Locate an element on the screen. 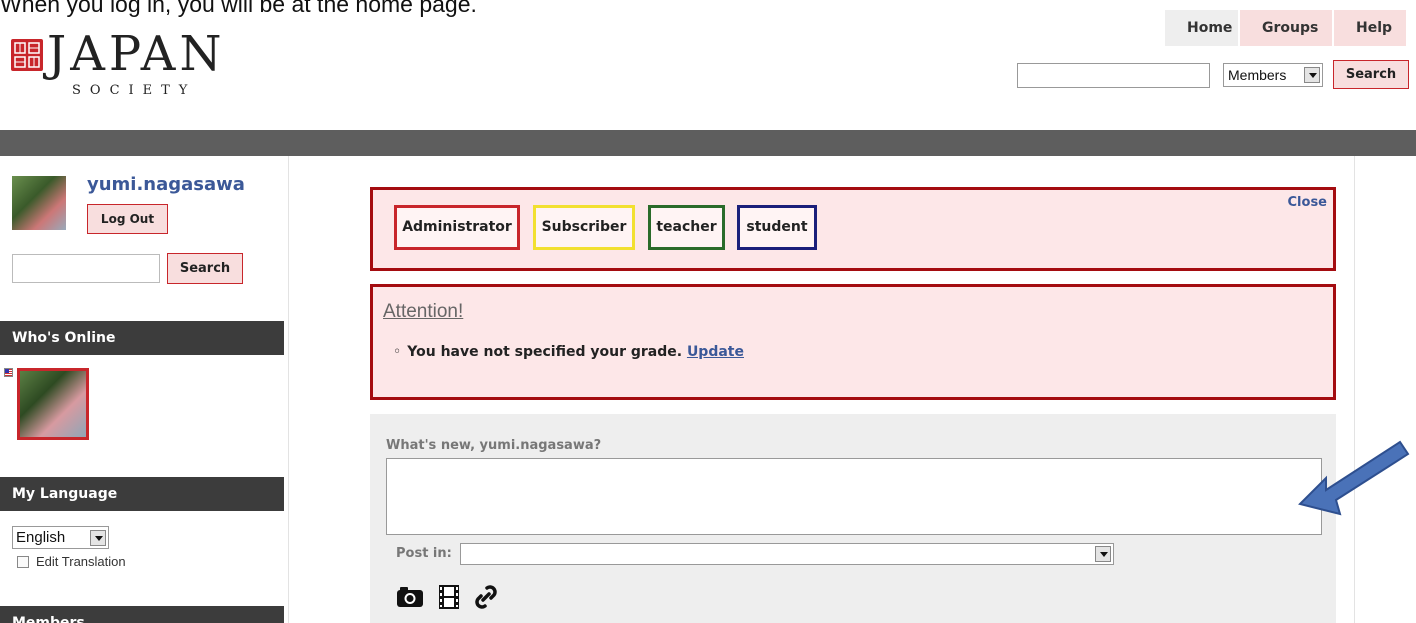 Image resolution: width=1416 pixels, height=623 pixels. nav-groups: Groups is located at coordinates (1286, 28).